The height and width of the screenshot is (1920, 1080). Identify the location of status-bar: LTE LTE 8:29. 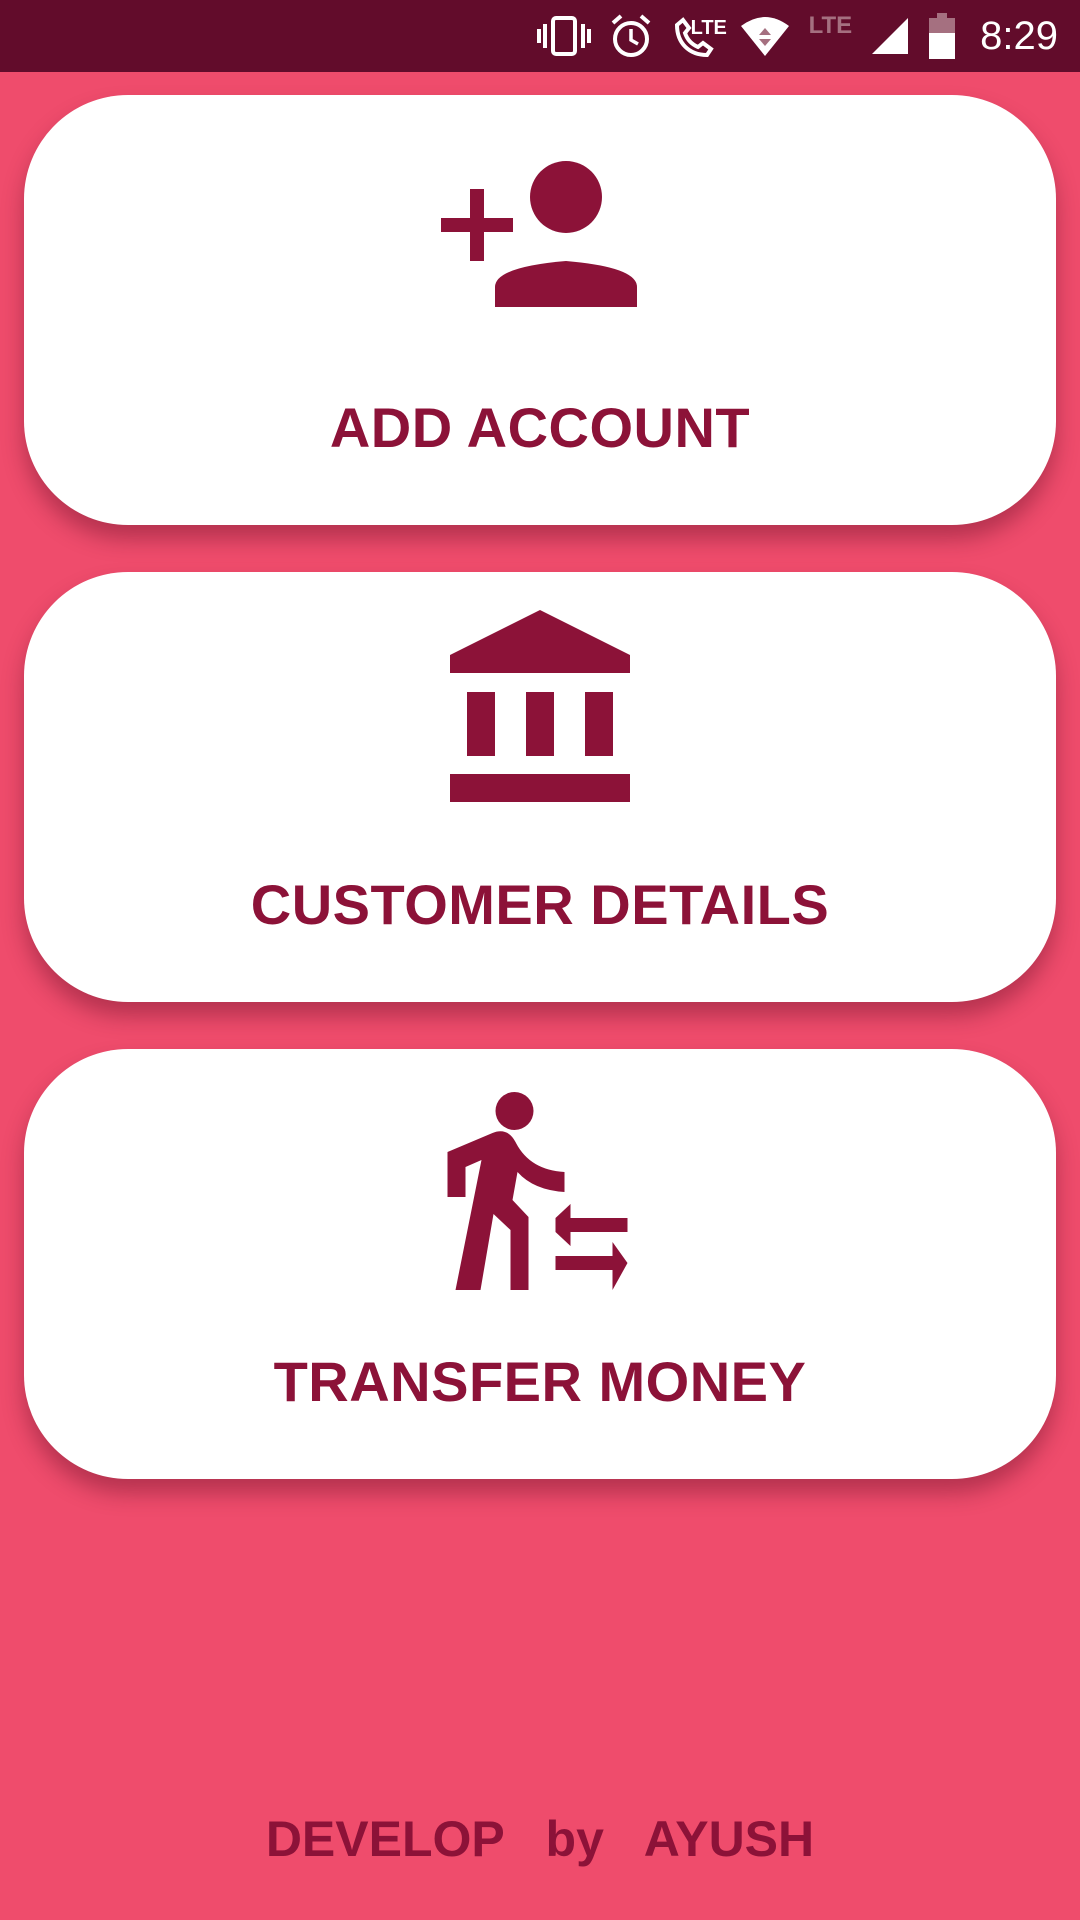
(540, 36).